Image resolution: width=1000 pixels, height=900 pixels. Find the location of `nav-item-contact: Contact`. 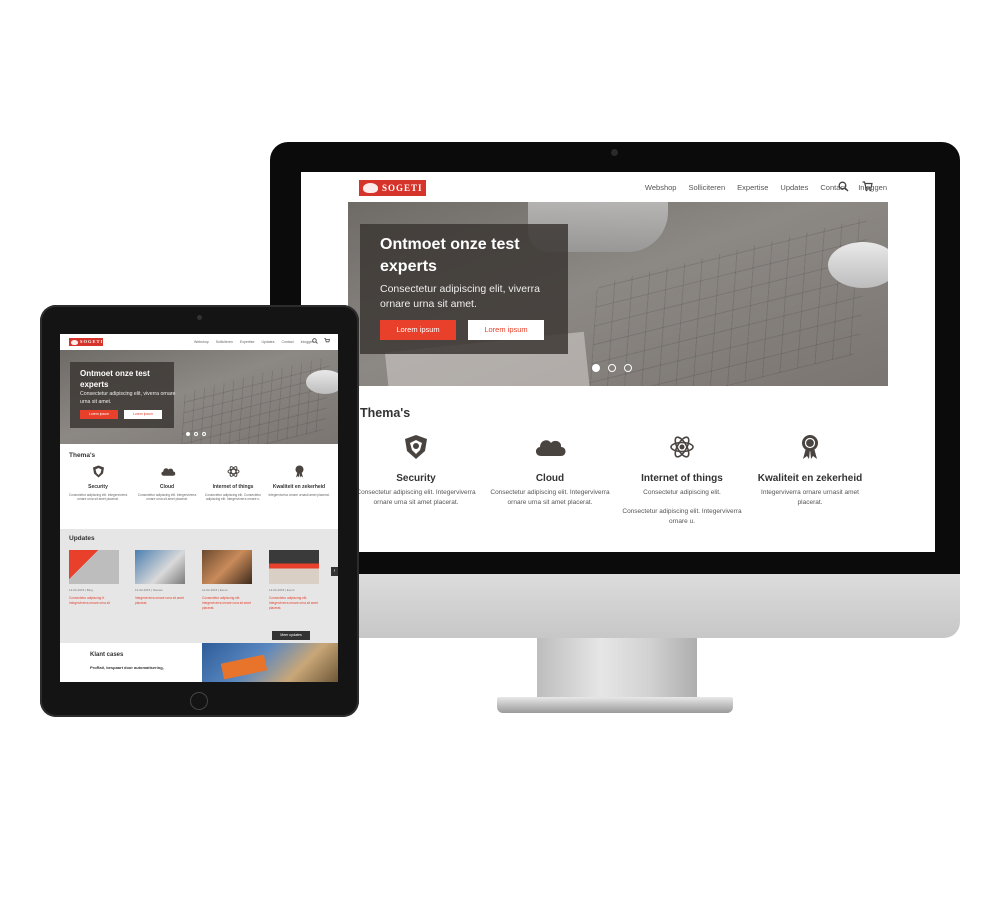

nav-item-contact: Contact is located at coordinates (288, 342).